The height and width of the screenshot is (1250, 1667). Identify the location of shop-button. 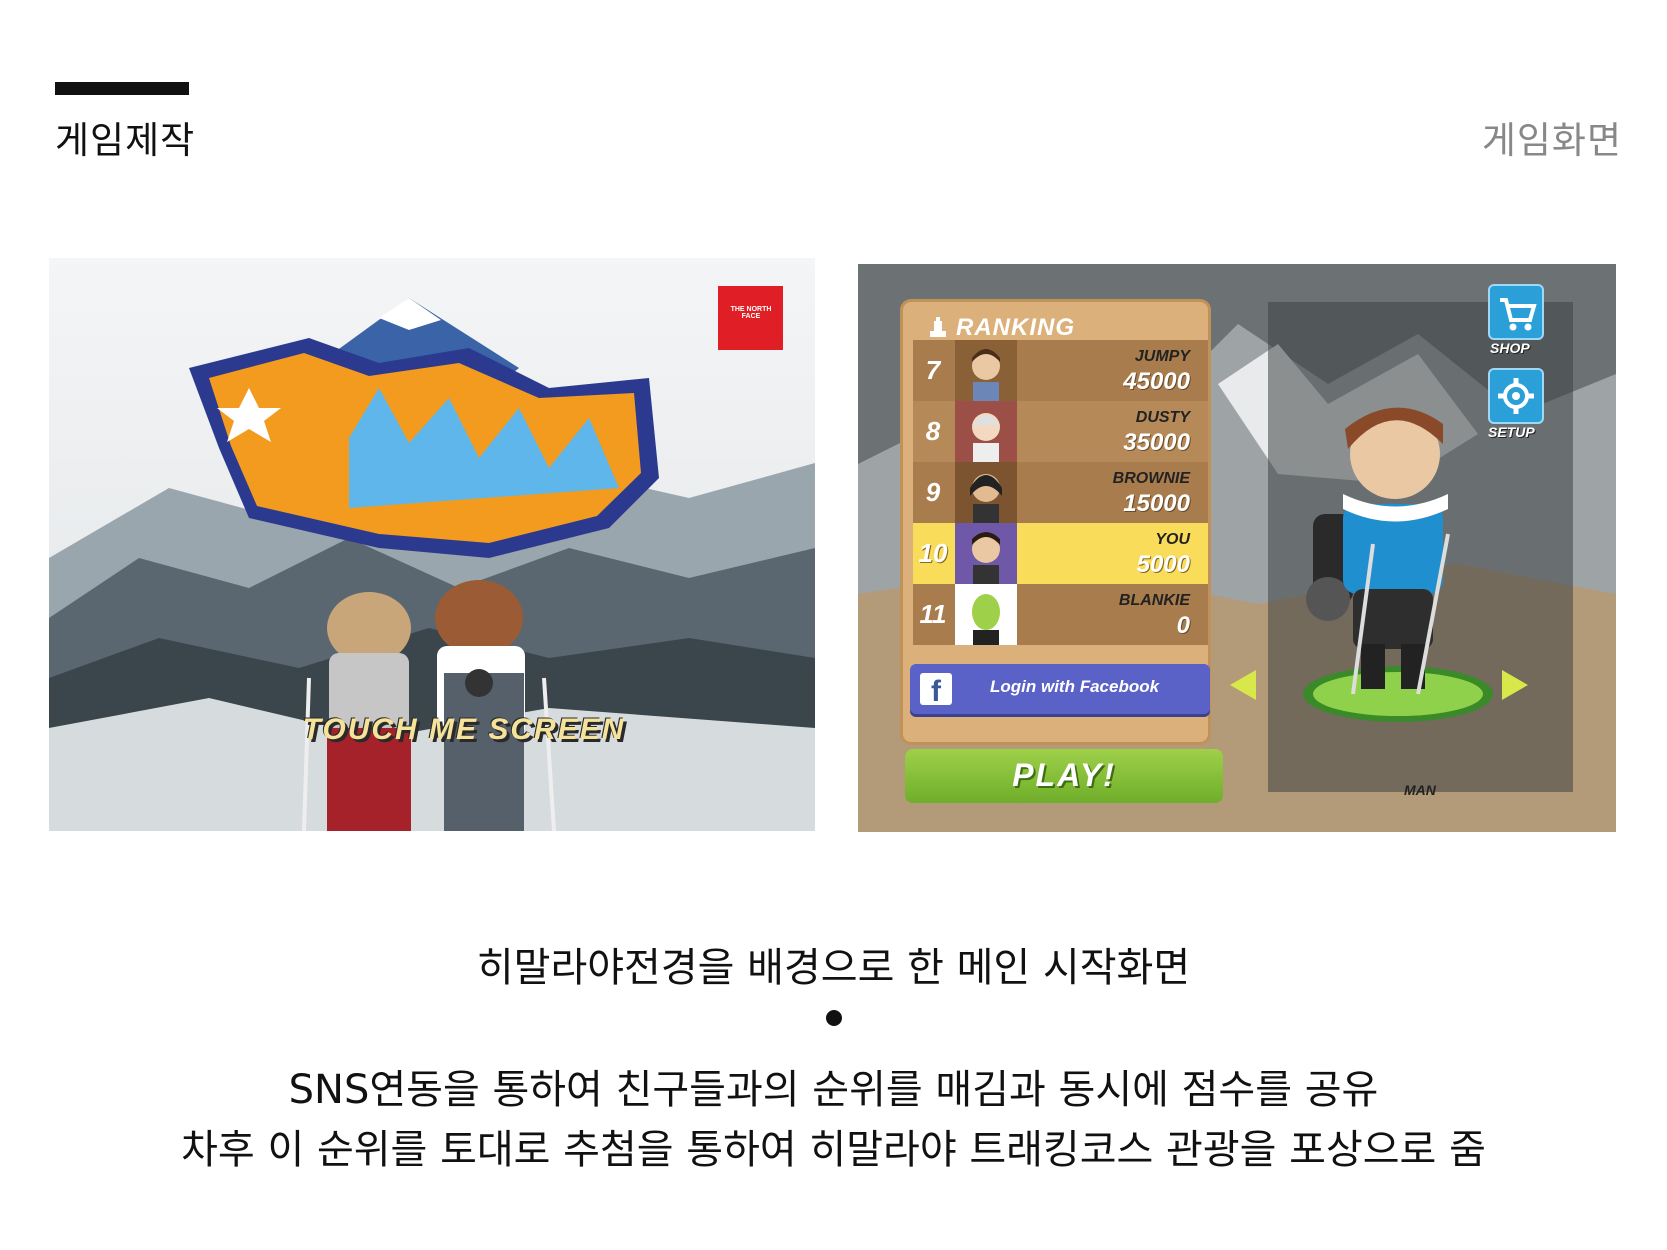
(1516, 312).